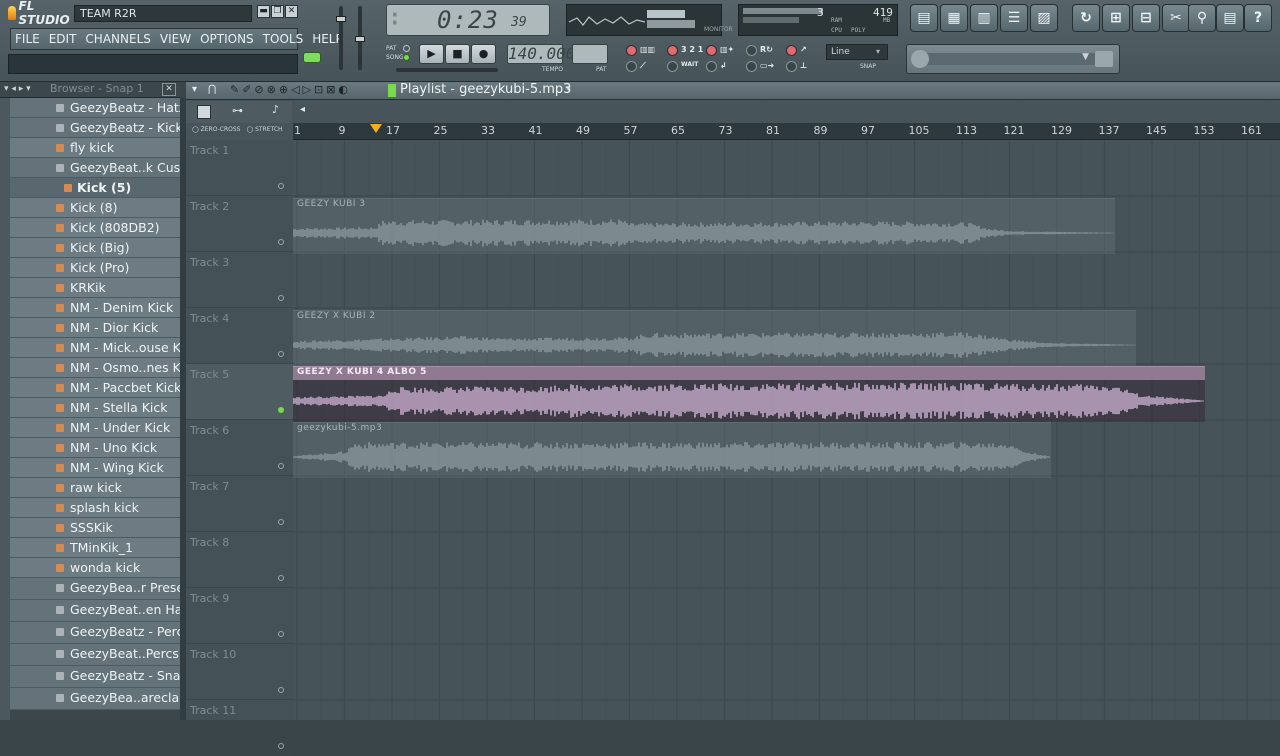 The height and width of the screenshot is (756, 1280). What do you see at coordinates (954, 18) in the screenshot?
I see `step-sequencer-icon: ▦` at bounding box center [954, 18].